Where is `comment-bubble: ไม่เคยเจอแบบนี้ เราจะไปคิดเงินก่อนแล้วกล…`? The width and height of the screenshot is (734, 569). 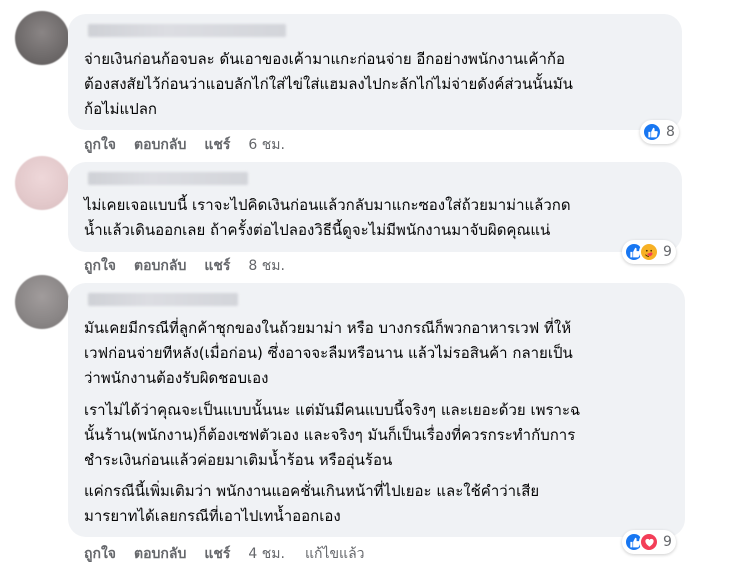 comment-bubble: ไม่เคยเจอแบบนี้ เราจะไปคิดเงินก่อนแล้วกล… is located at coordinates (375, 207).